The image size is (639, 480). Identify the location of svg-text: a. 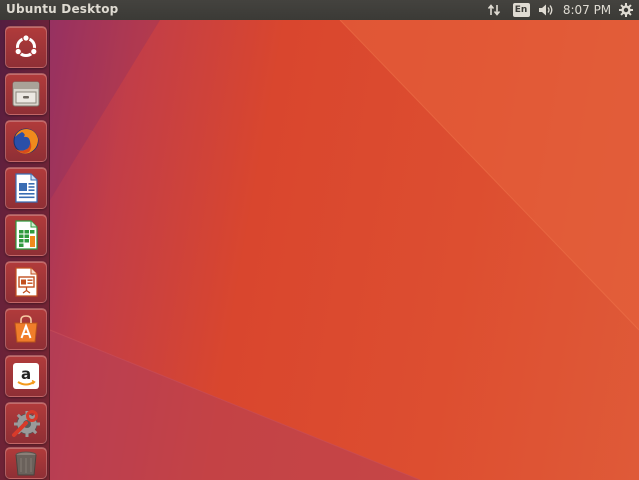
(26, 374).